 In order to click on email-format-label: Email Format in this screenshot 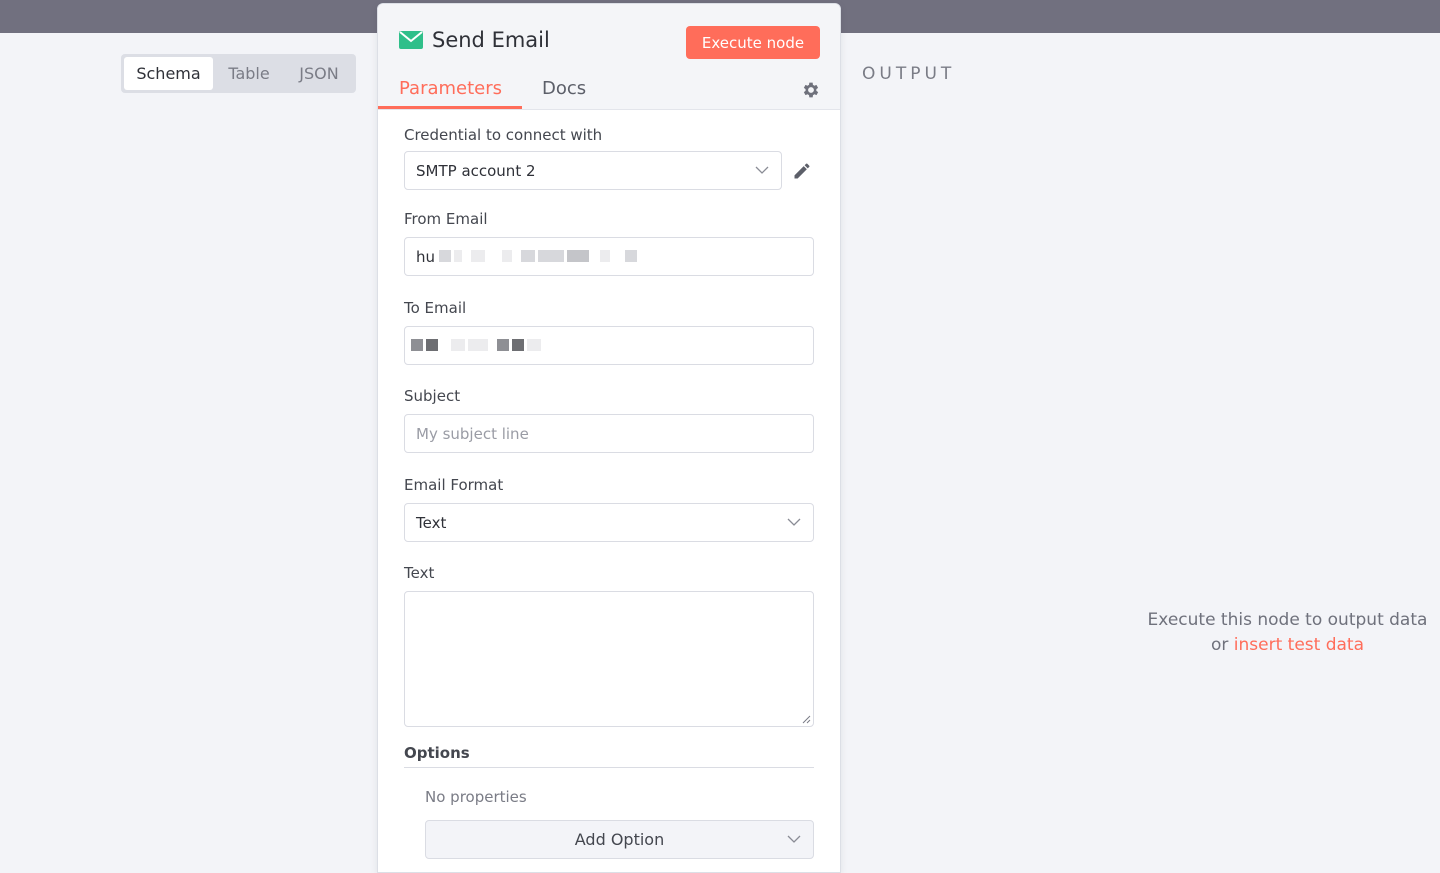, I will do `click(454, 485)`.